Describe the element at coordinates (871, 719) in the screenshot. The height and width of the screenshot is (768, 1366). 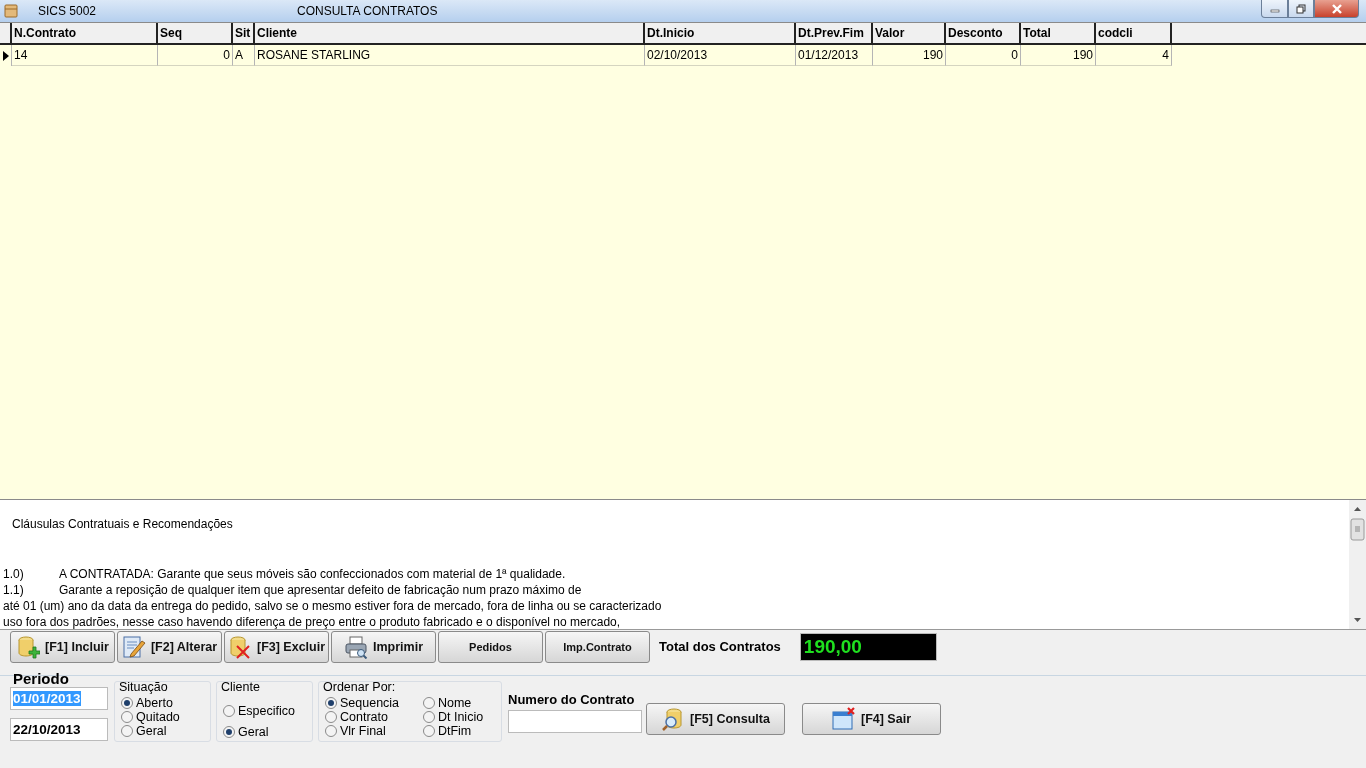
I see `action-button: [F4] Sair` at that location.